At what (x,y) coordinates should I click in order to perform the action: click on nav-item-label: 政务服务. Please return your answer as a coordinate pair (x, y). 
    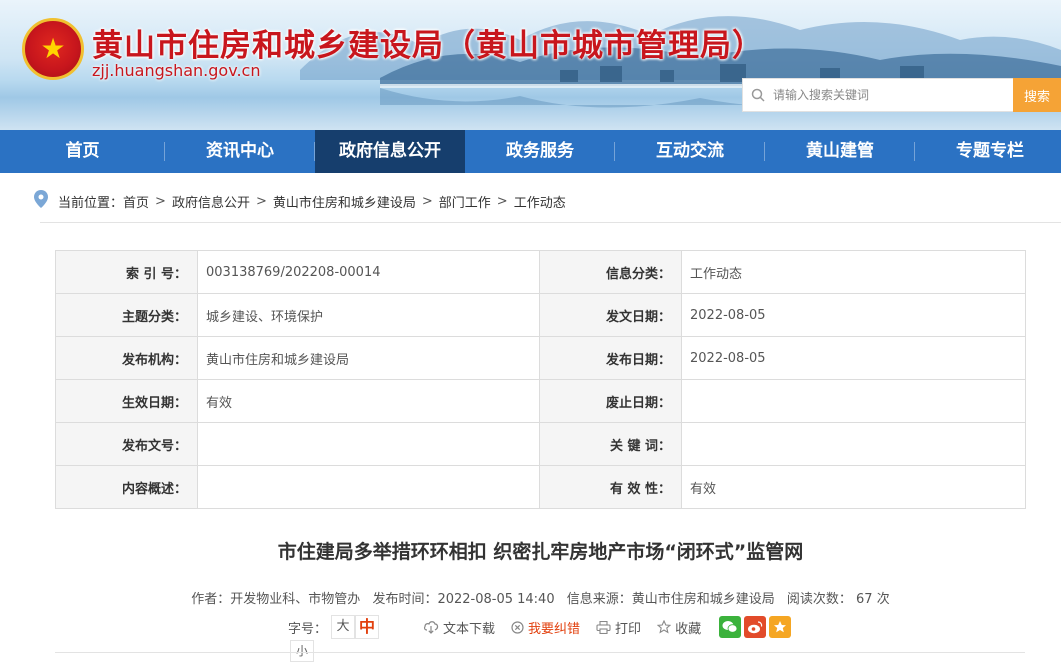
    Looking at the image, I should click on (540, 151).